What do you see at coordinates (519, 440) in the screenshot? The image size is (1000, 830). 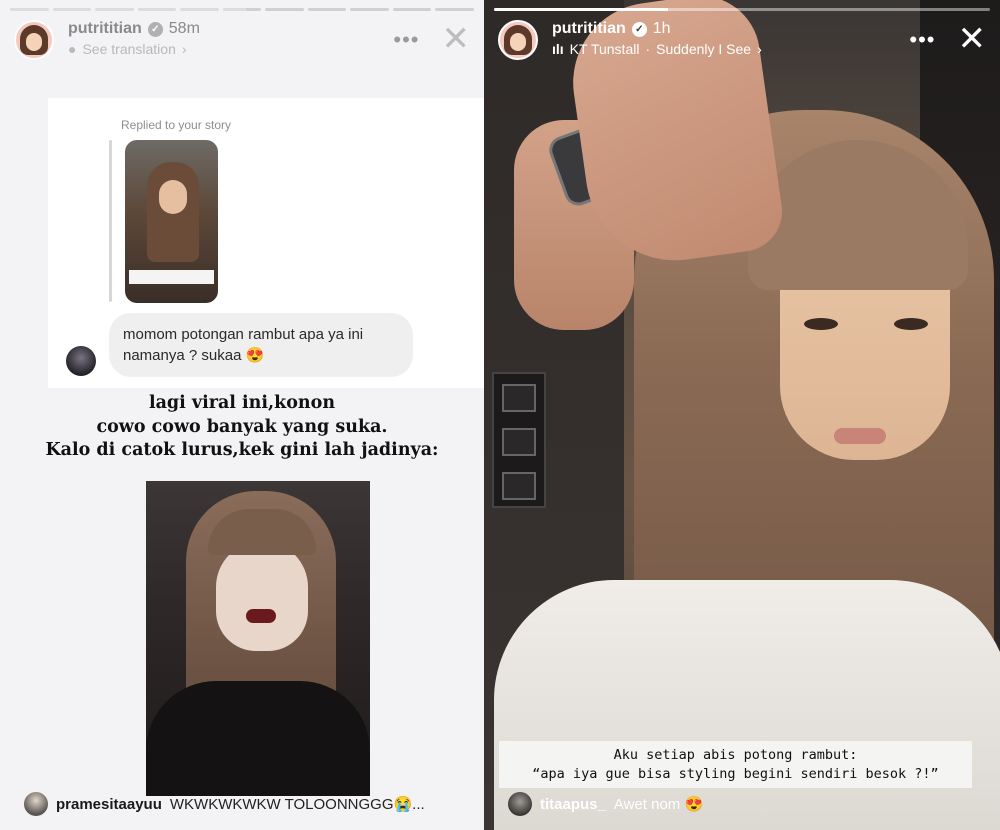 I see `wall-outlet-panel` at bounding box center [519, 440].